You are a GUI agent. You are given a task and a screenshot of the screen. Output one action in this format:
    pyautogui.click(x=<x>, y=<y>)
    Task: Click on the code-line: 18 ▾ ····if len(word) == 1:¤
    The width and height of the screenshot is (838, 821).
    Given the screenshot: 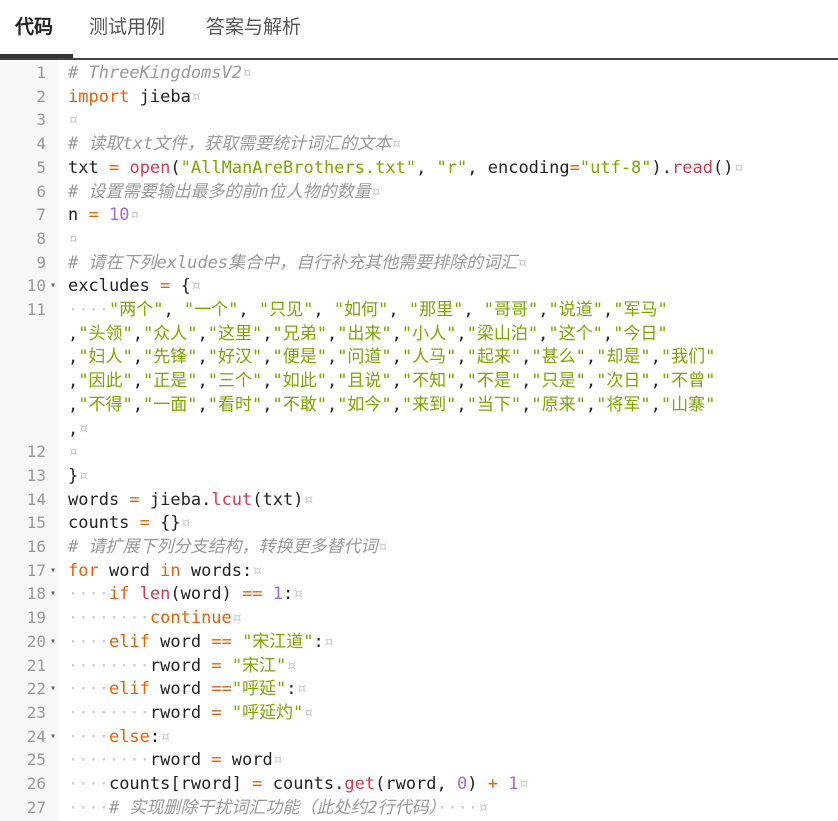 What is the action you would take?
    pyautogui.click(x=419, y=594)
    